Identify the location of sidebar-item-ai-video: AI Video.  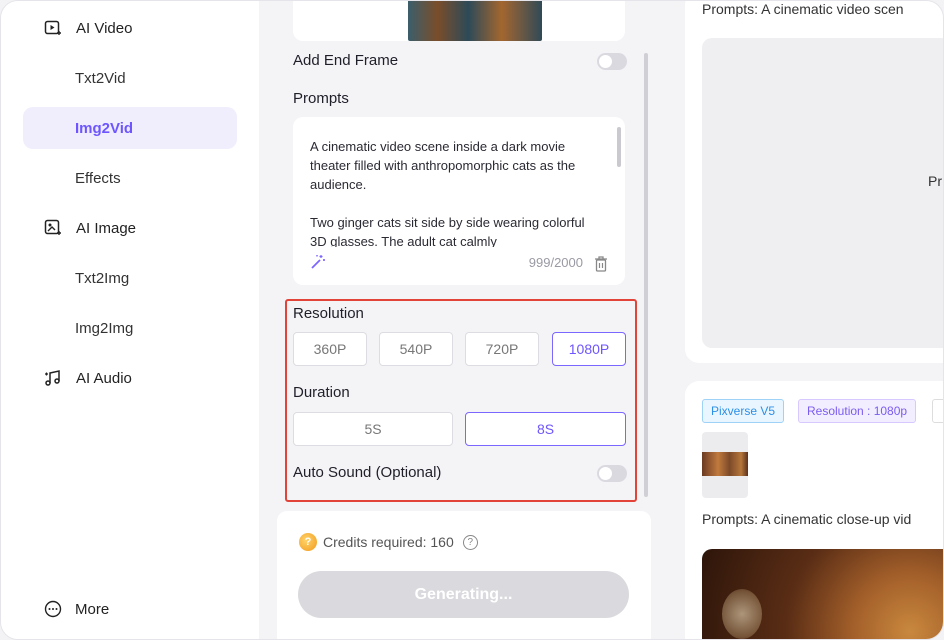
(130, 28).